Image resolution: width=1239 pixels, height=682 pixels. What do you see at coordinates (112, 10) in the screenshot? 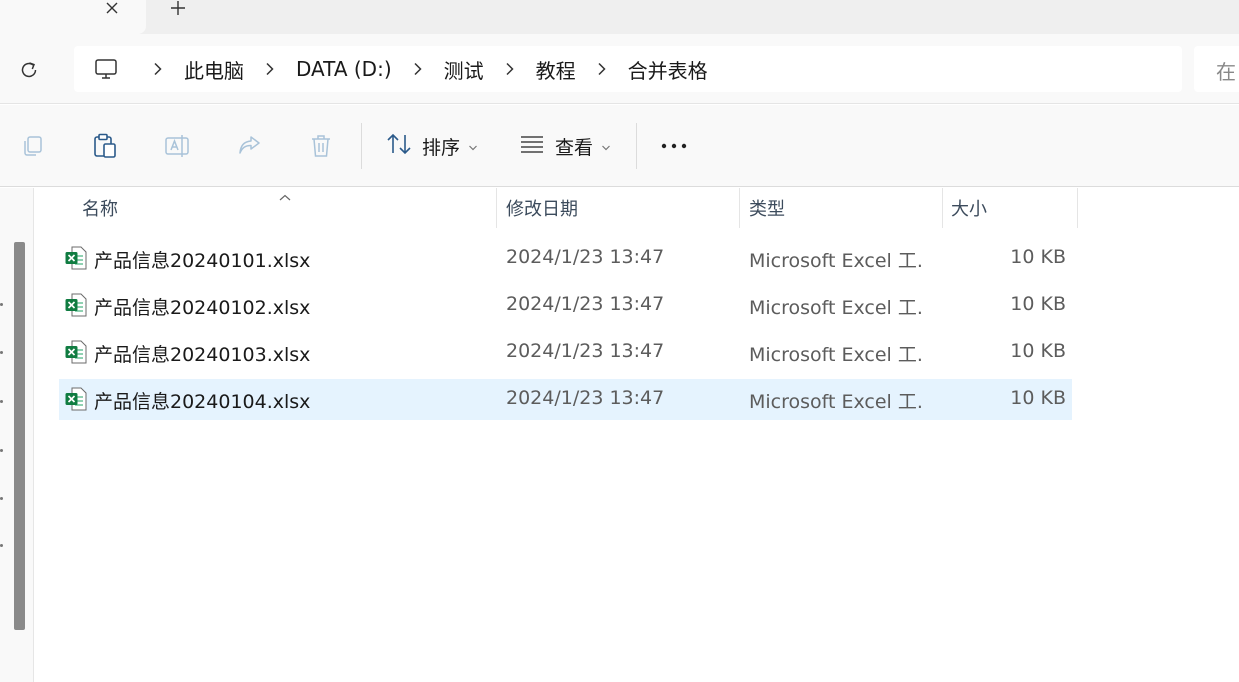
I see `close-icon` at bounding box center [112, 10].